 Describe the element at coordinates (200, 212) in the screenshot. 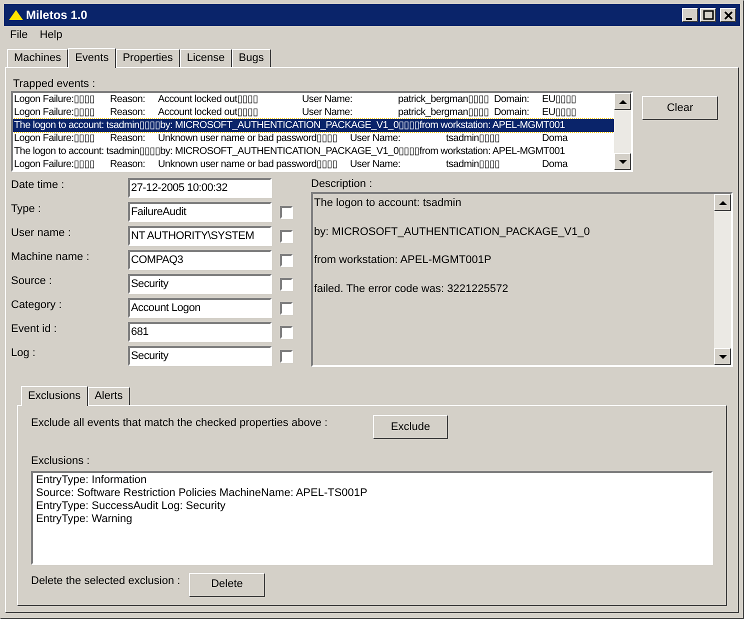

I see `field-input: FailureAudit` at that location.